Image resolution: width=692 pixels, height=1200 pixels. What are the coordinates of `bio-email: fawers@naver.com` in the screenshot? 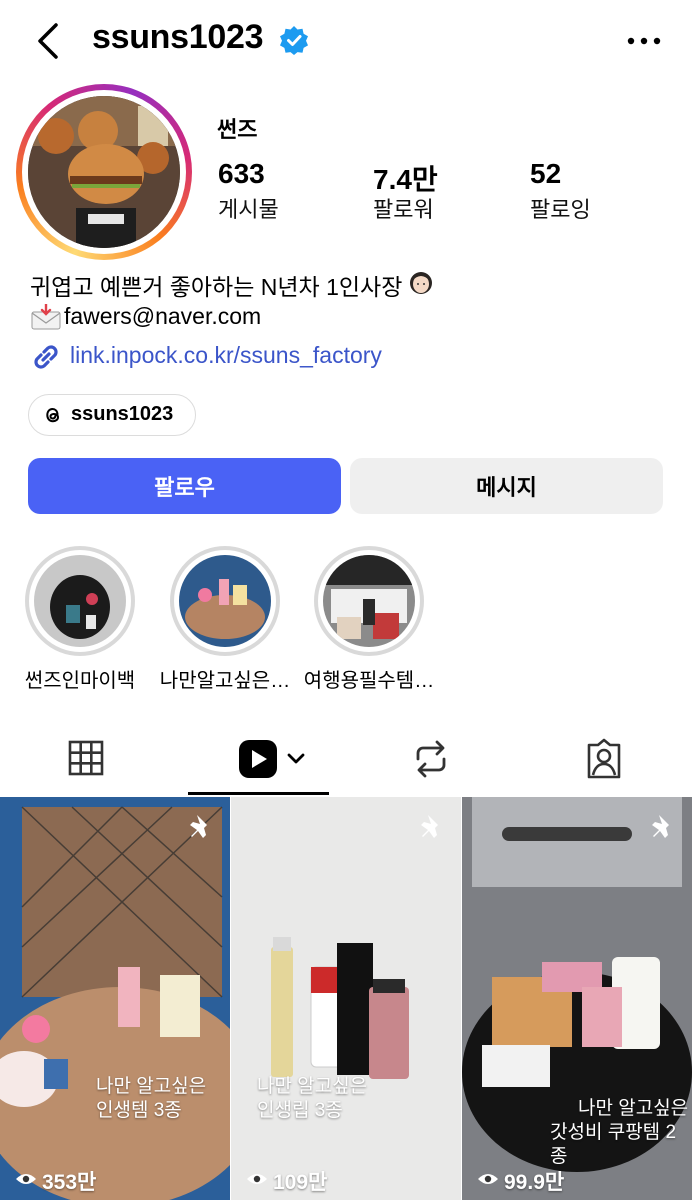 It's located at (163, 316).